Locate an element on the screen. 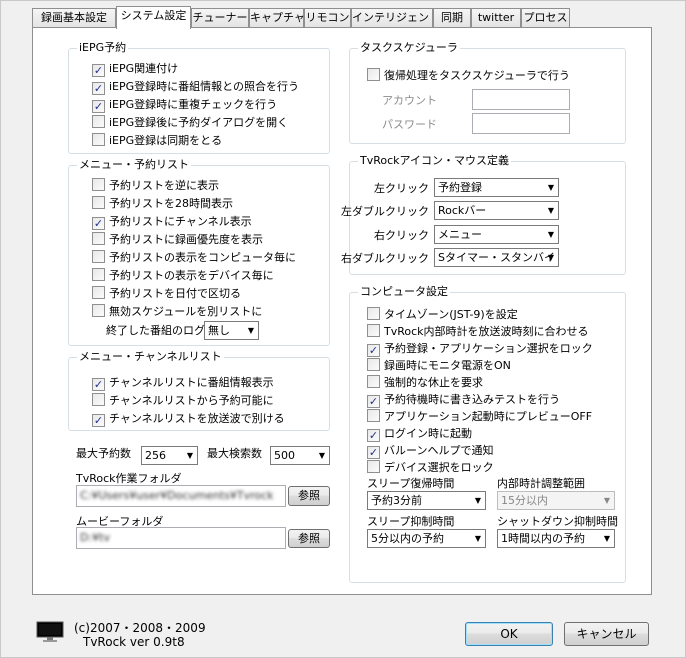  computer-checkbox-preview-off: アプリケーション起動時にプレビューOFF is located at coordinates (479, 417).